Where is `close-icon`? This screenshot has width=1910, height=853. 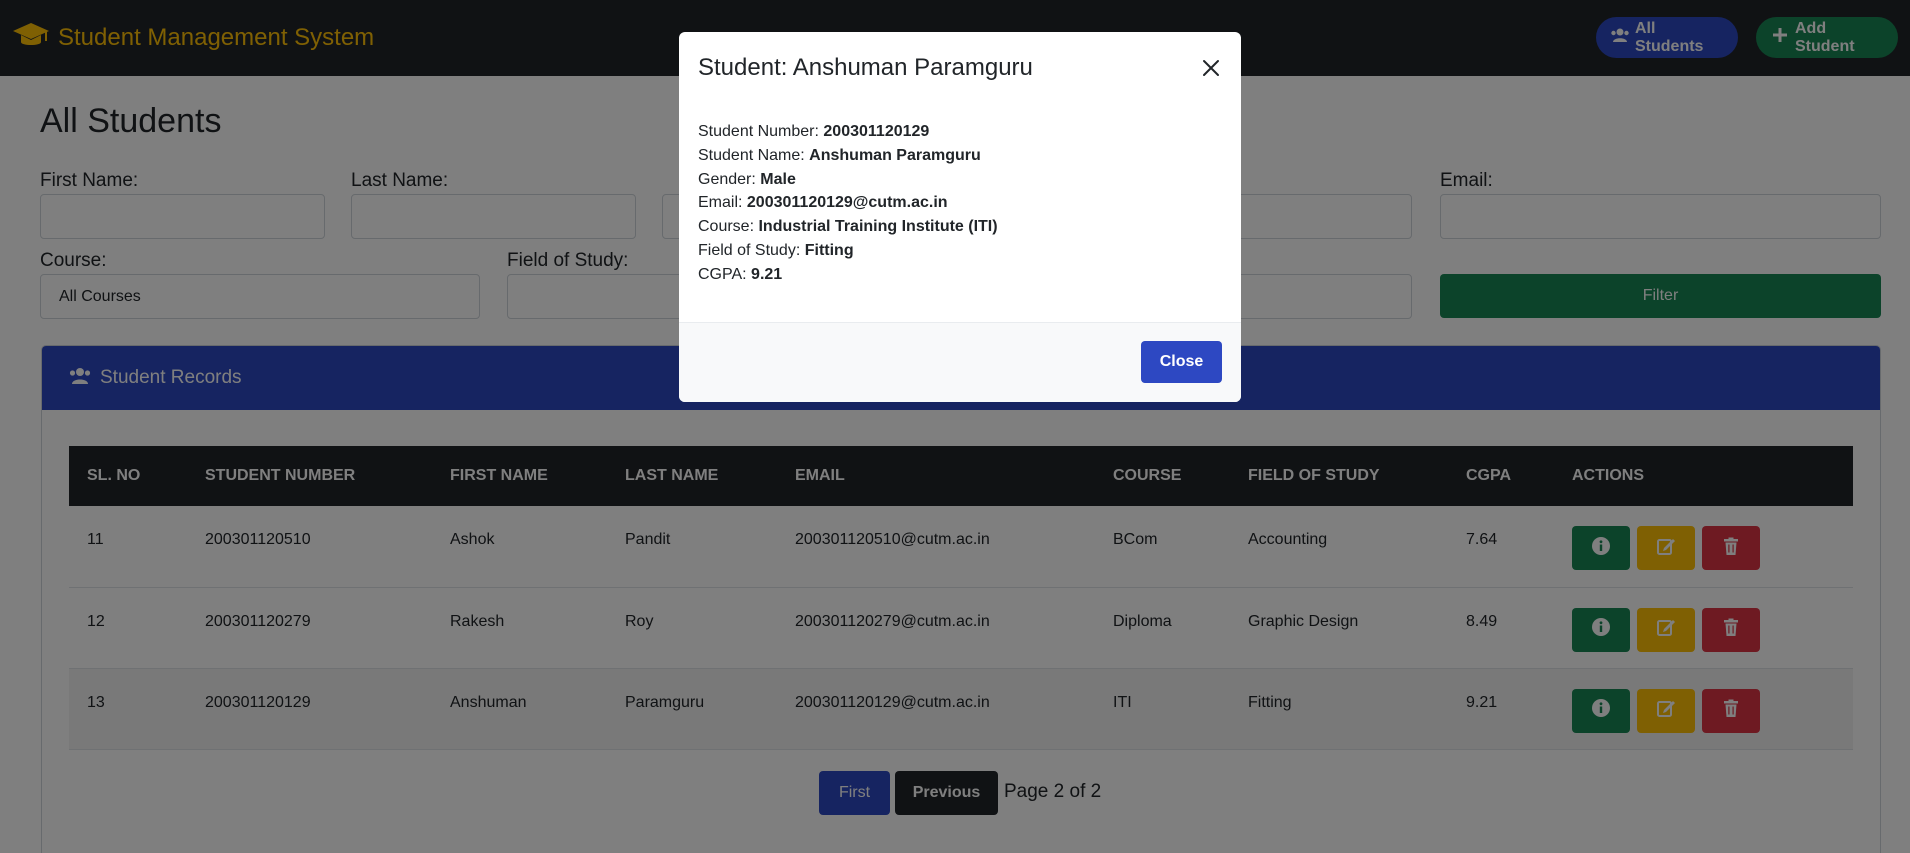
close-icon is located at coordinates (1211, 68).